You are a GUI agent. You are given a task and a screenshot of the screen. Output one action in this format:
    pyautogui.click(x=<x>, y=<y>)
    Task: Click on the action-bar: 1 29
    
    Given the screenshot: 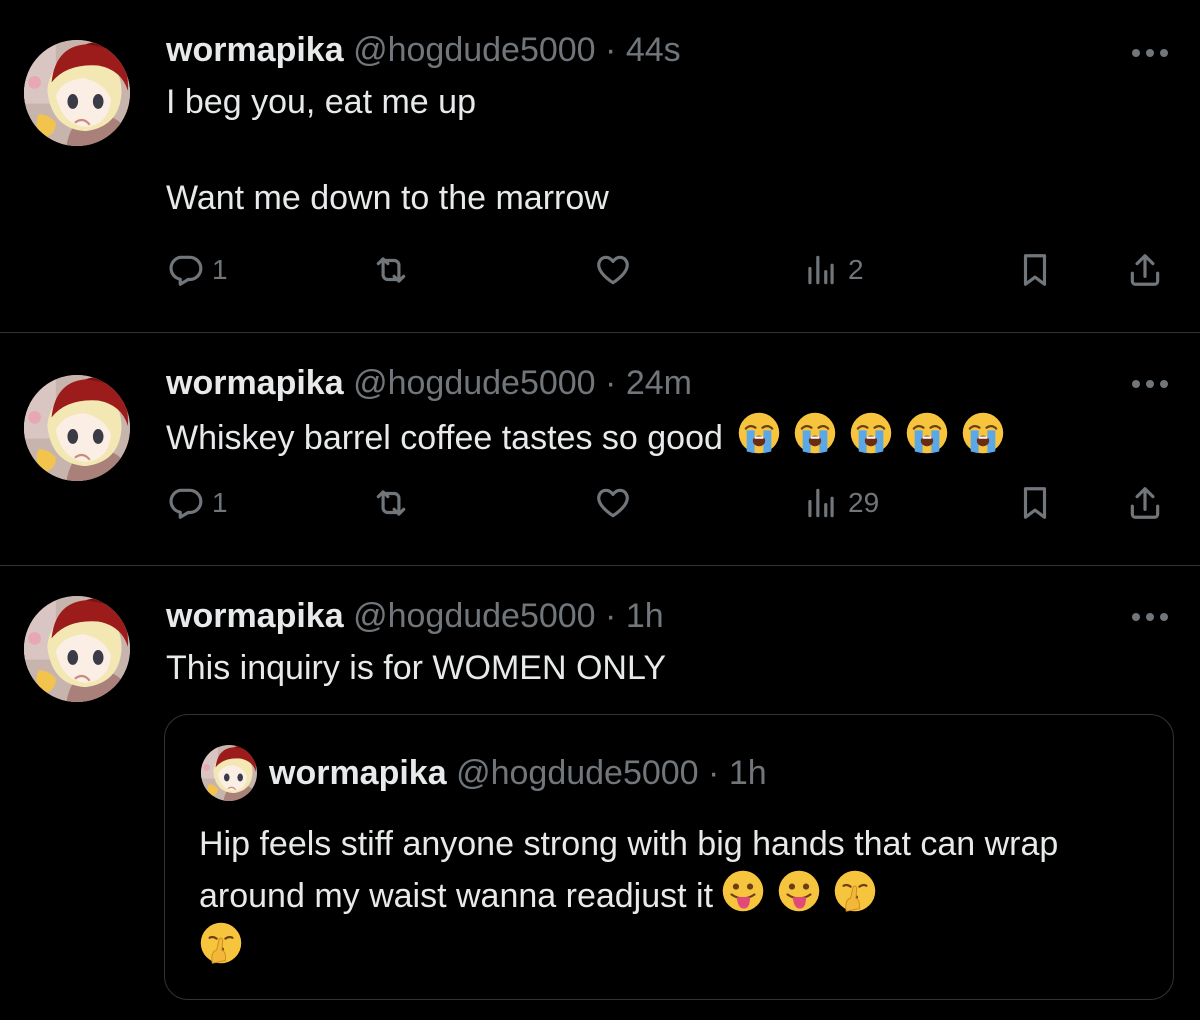 What is the action you would take?
    pyautogui.click(x=671, y=503)
    